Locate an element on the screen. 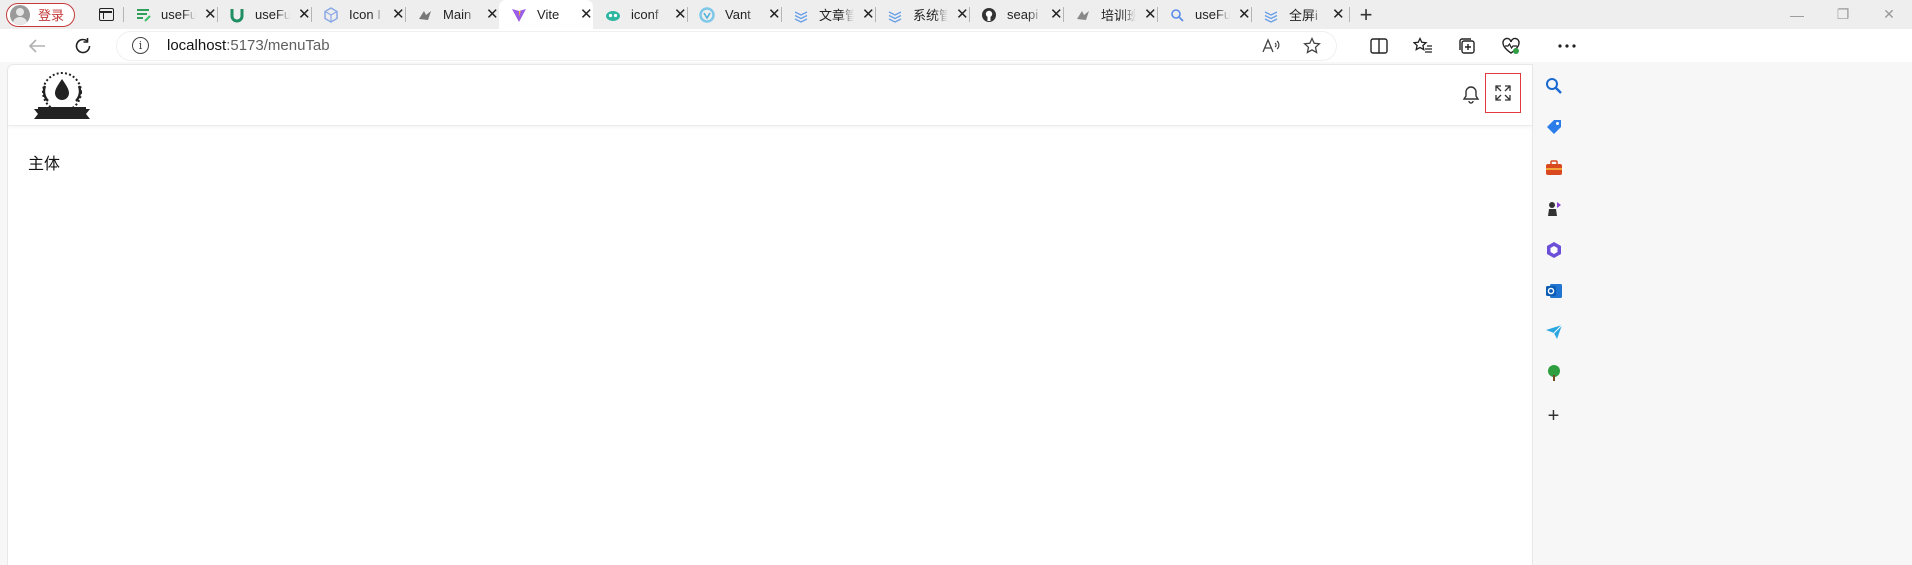 This screenshot has height=565, width=1912. tab-title: seapi is located at coordinates (1023, 14).